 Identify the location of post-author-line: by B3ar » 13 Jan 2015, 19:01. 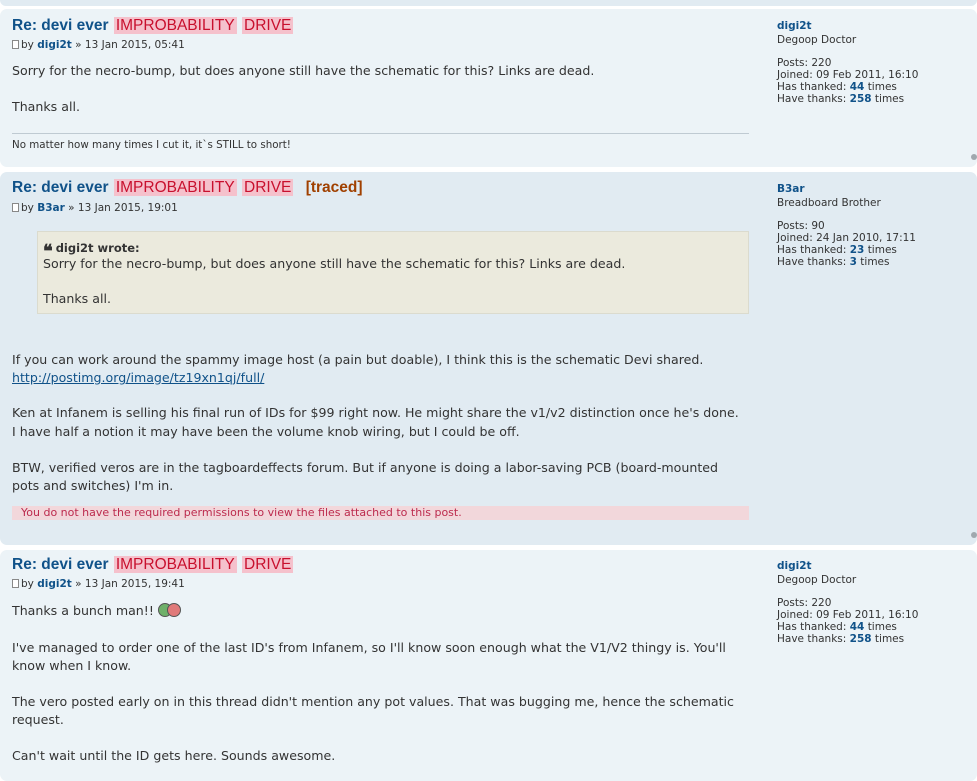
(95, 208).